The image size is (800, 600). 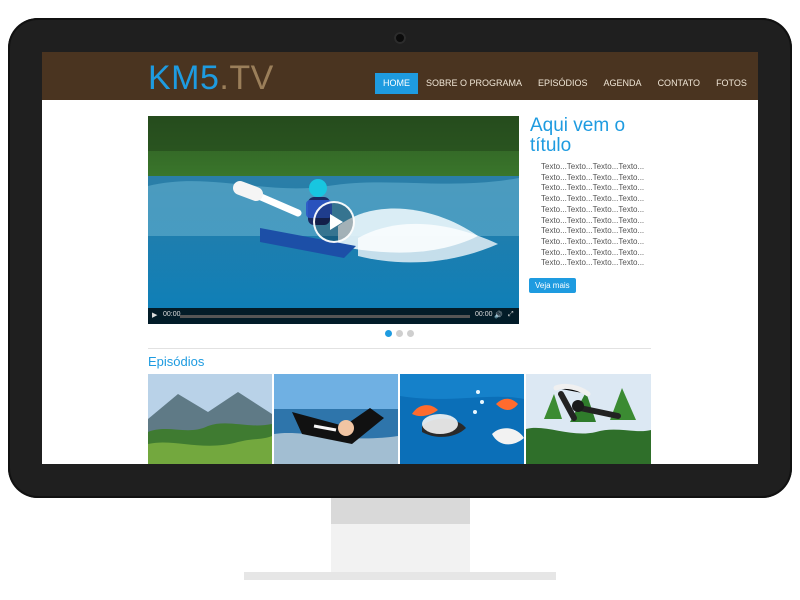 I want to click on play-small-icon: ▶, so click(x=154, y=315).